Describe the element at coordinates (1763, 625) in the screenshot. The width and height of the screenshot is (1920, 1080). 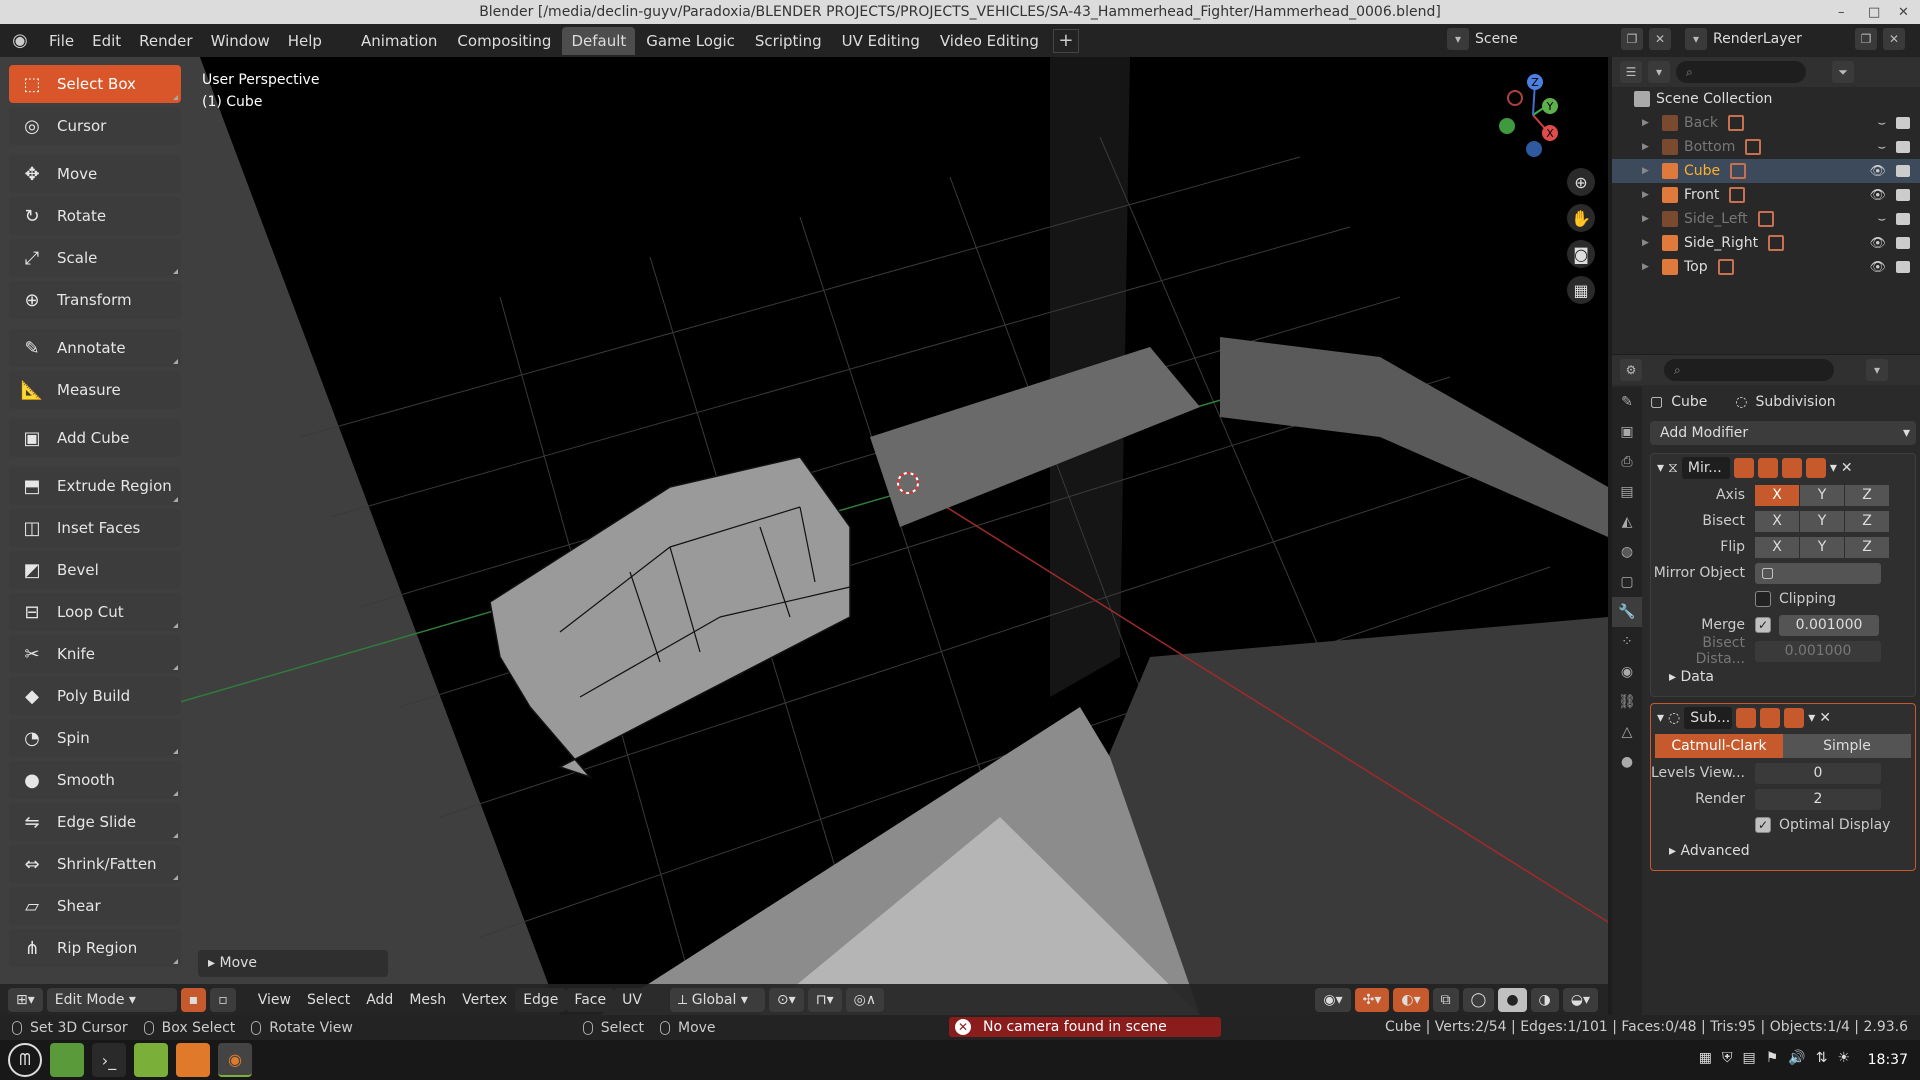
I see `merge-checkbox: ✓` at that location.